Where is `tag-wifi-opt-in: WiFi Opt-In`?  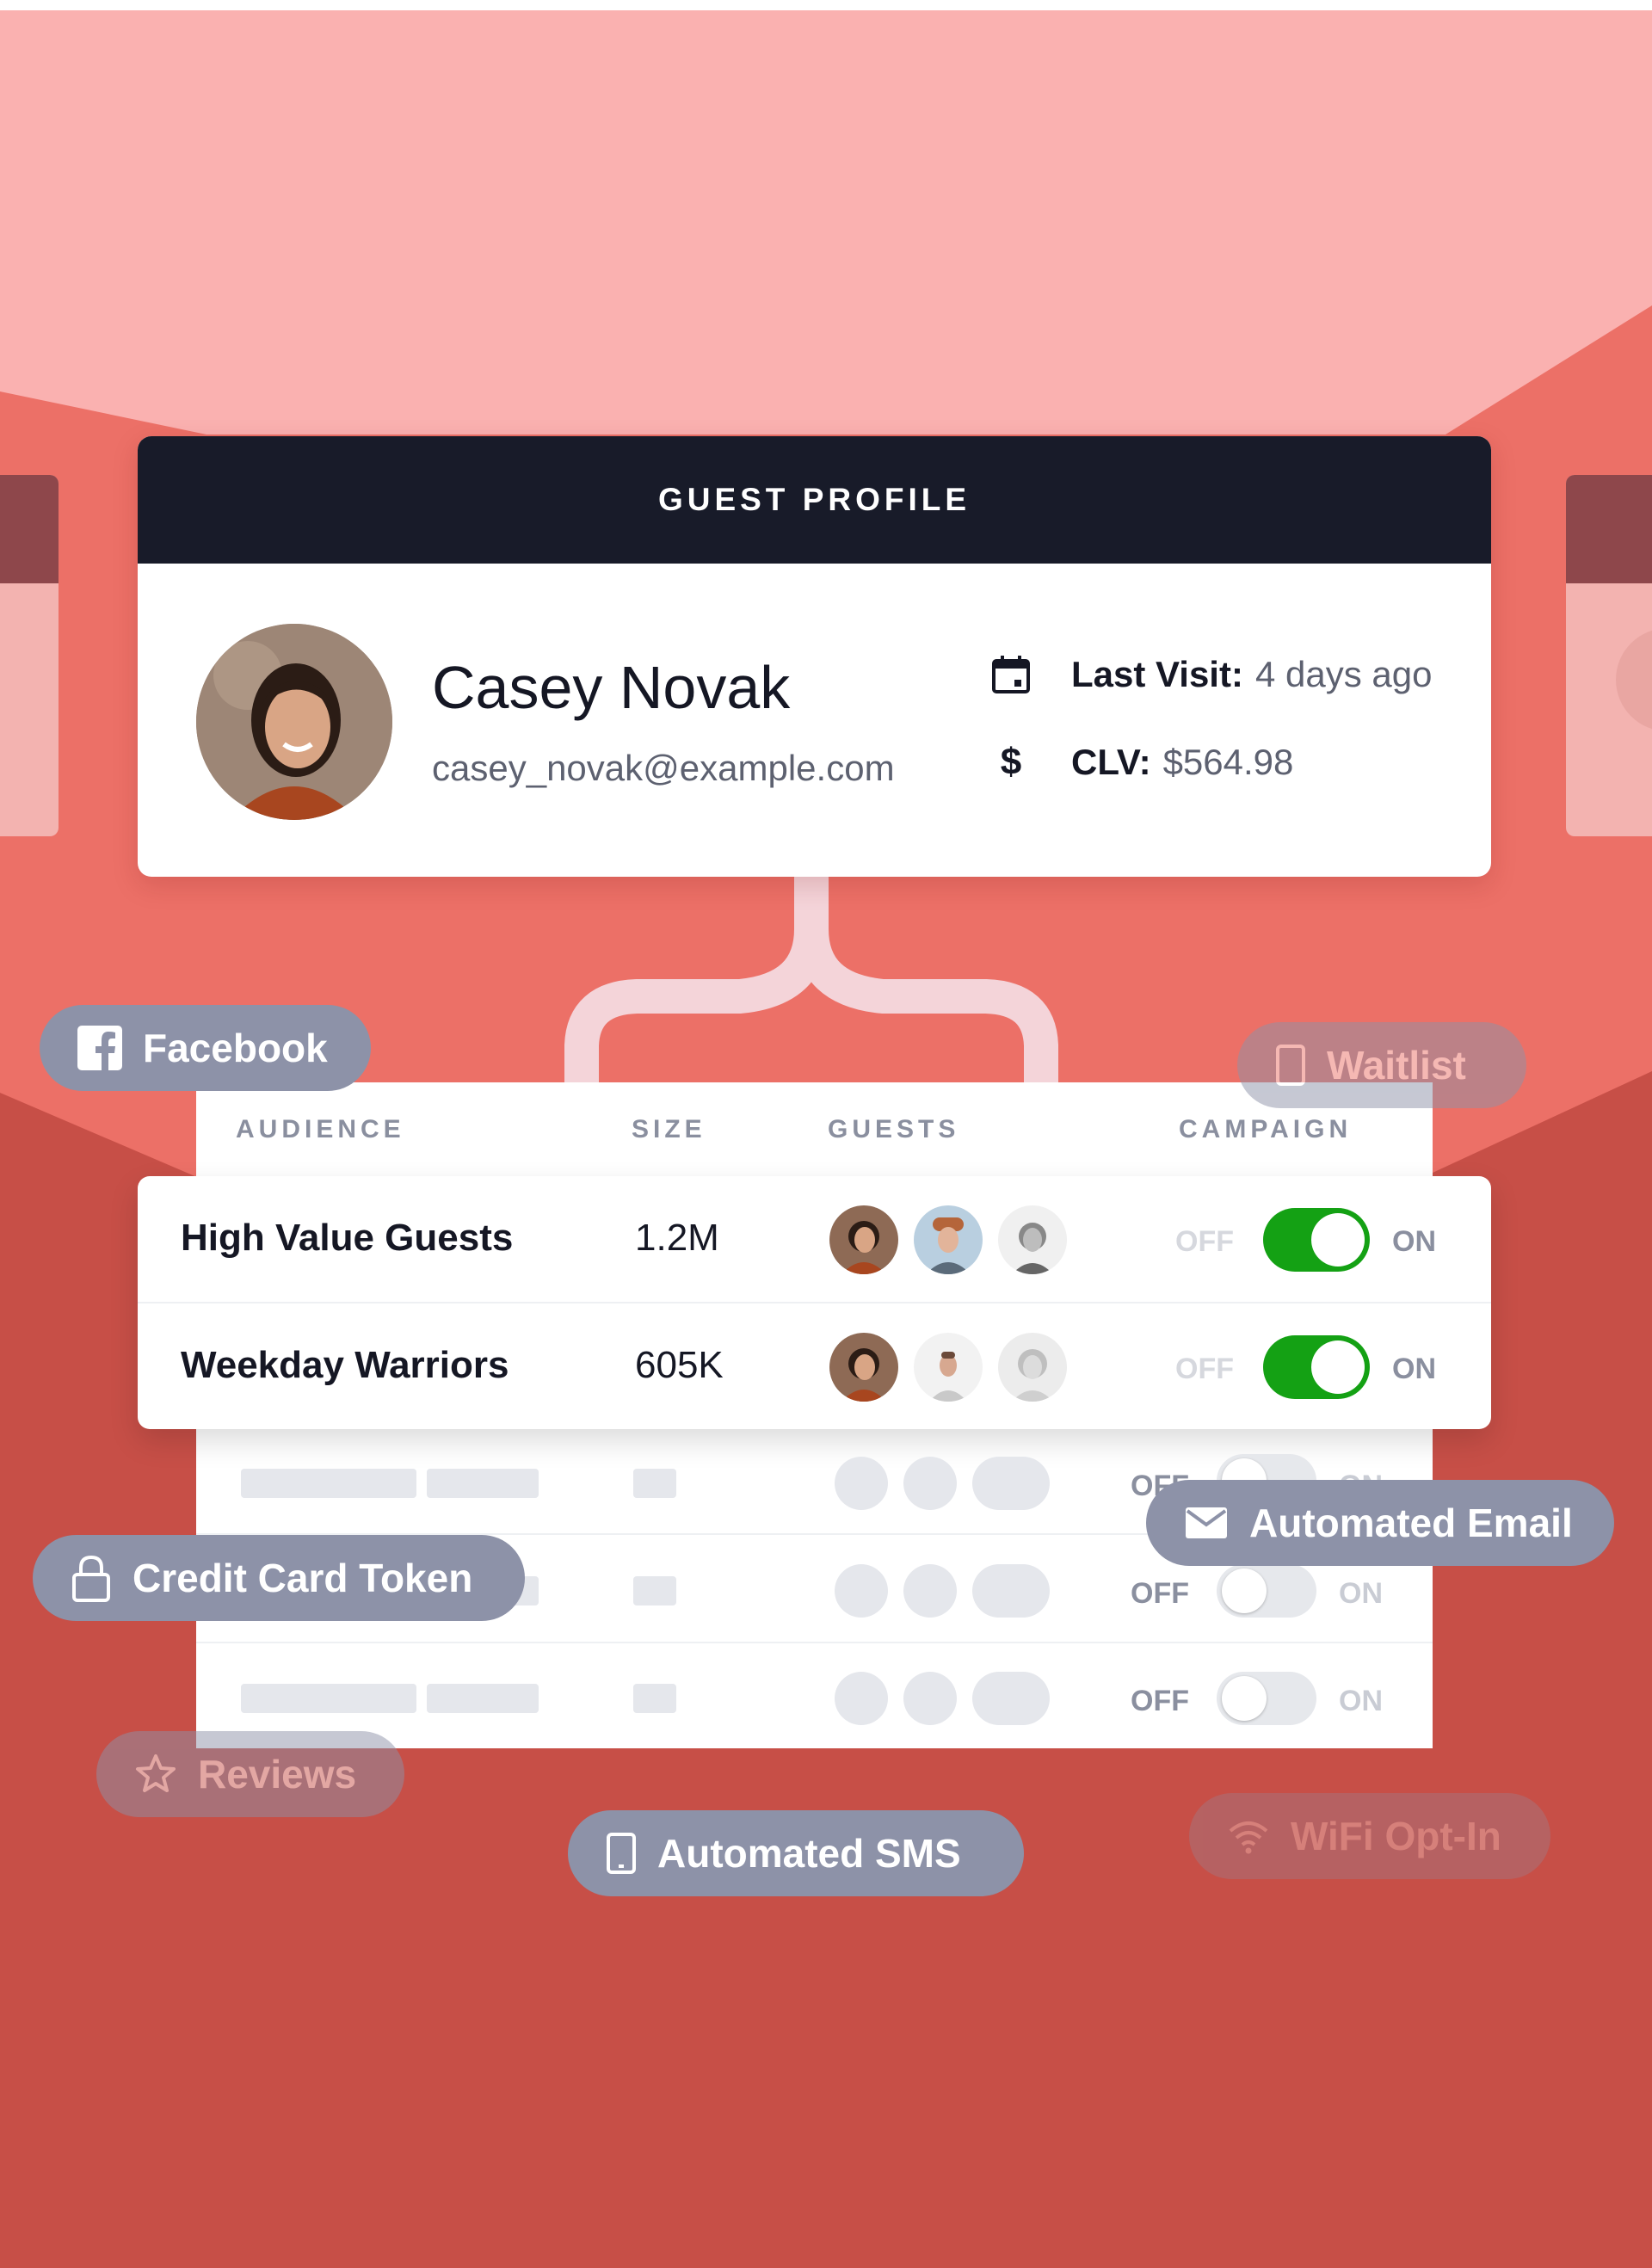 tag-wifi-opt-in: WiFi Opt-In is located at coordinates (1369, 1836).